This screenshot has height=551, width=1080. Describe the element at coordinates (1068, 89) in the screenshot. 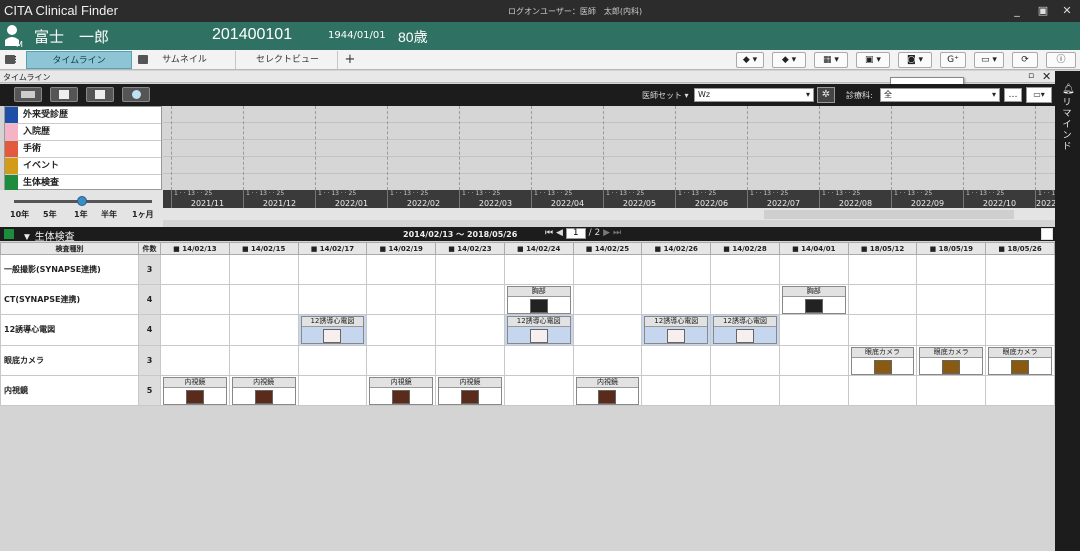

I see `bell-icon: 🔔︎` at that location.